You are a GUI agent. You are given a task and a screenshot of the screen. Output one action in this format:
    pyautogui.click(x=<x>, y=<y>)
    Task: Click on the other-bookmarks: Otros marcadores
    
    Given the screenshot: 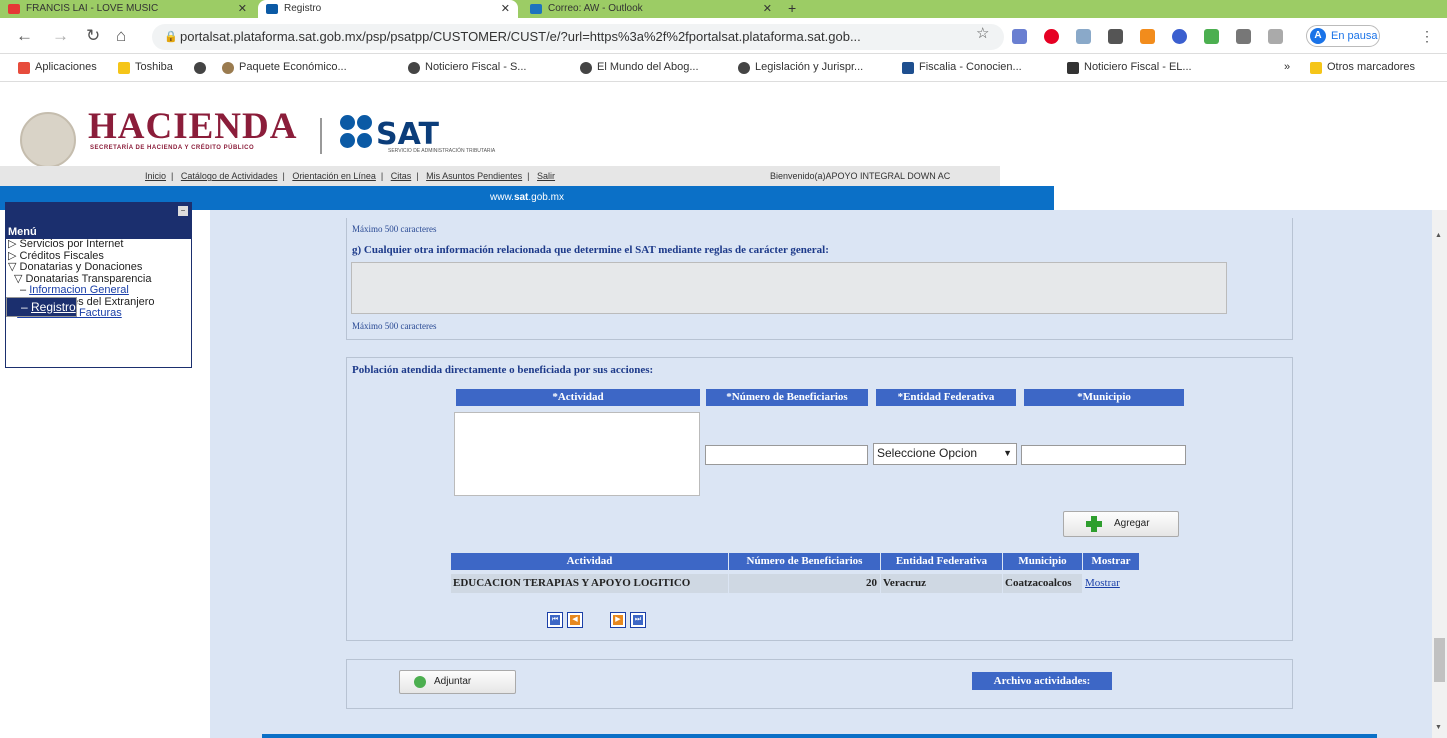 What is the action you would take?
    pyautogui.click(x=1362, y=67)
    